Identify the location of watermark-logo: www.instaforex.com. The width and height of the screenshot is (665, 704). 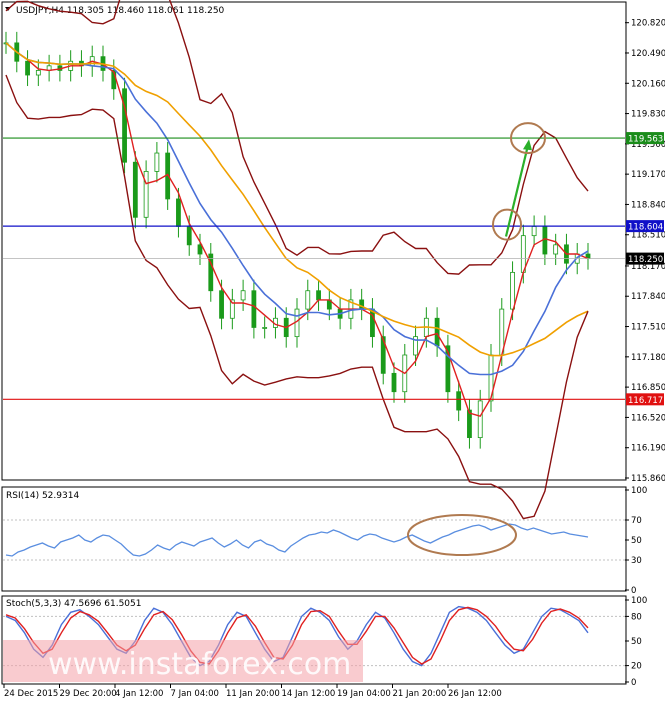
(183, 661).